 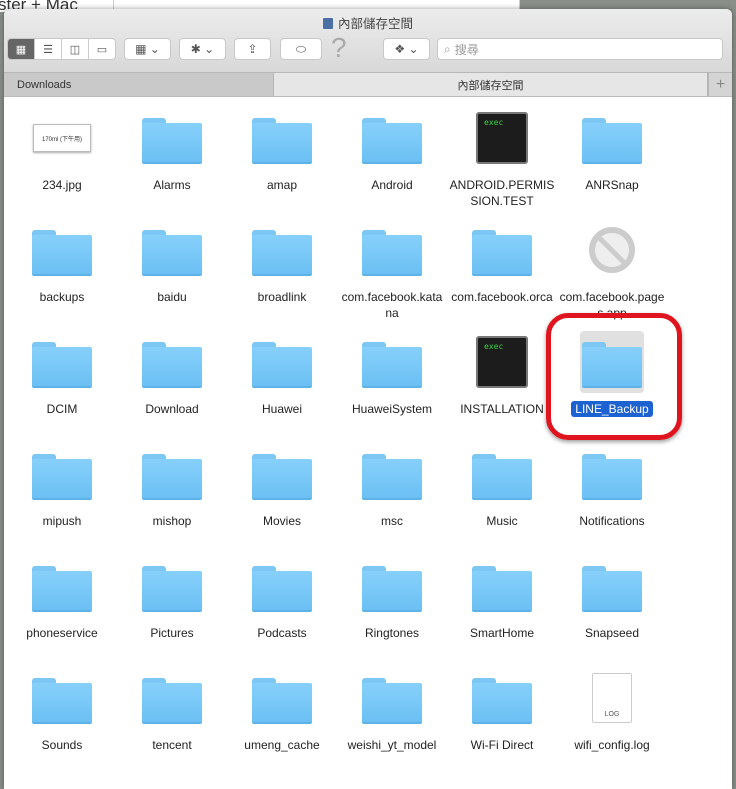 I want to click on file-item: Wi-Fi Direct, so click(x=502, y=723).